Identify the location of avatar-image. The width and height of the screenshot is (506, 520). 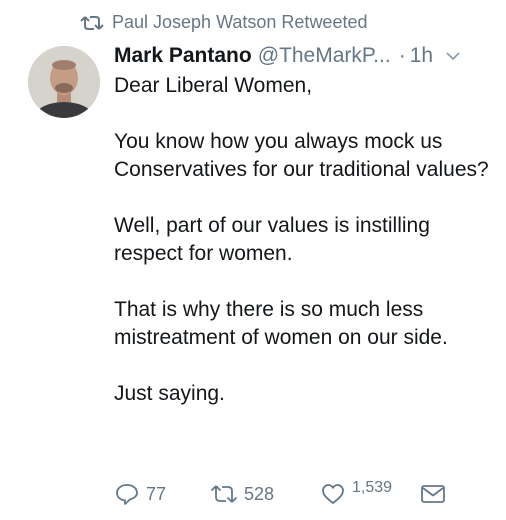
(64, 82).